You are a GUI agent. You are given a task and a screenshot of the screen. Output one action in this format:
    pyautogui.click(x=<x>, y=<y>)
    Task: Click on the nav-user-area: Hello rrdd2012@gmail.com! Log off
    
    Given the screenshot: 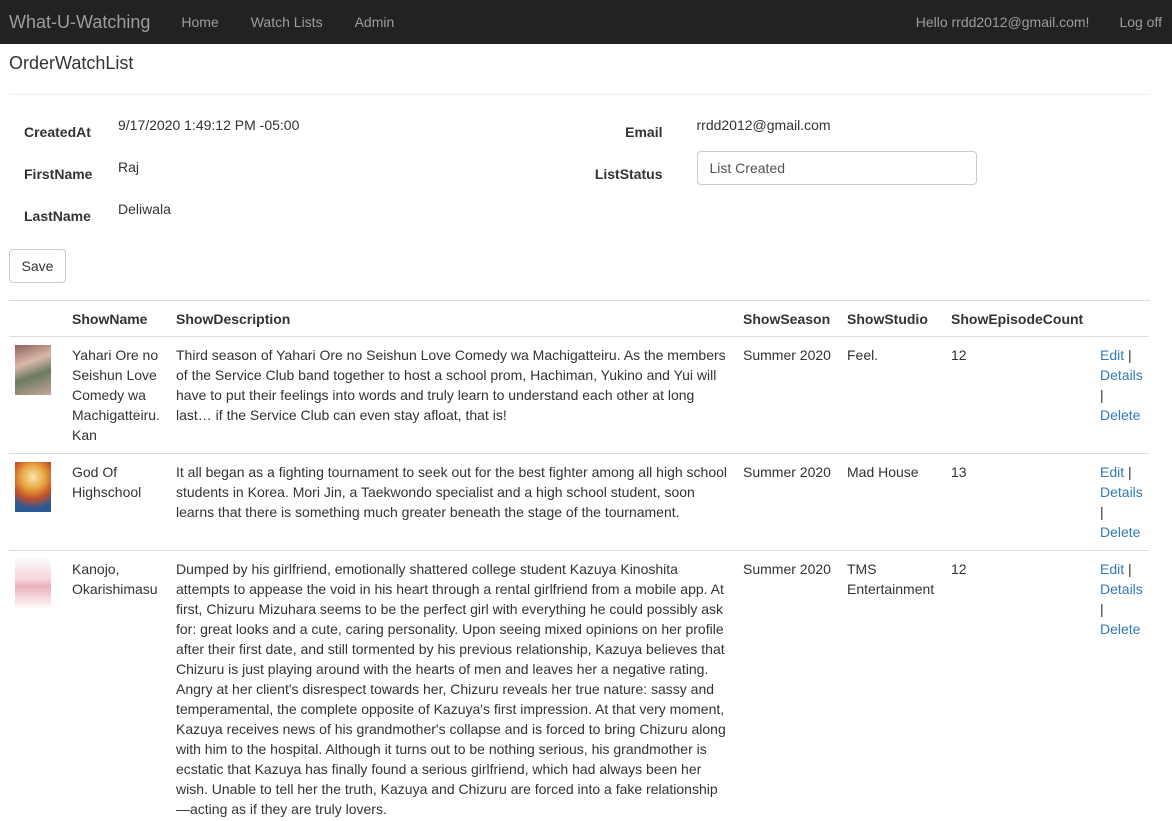 What is the action you would take?
    pyautogui.click(x=1039, y=22)
    